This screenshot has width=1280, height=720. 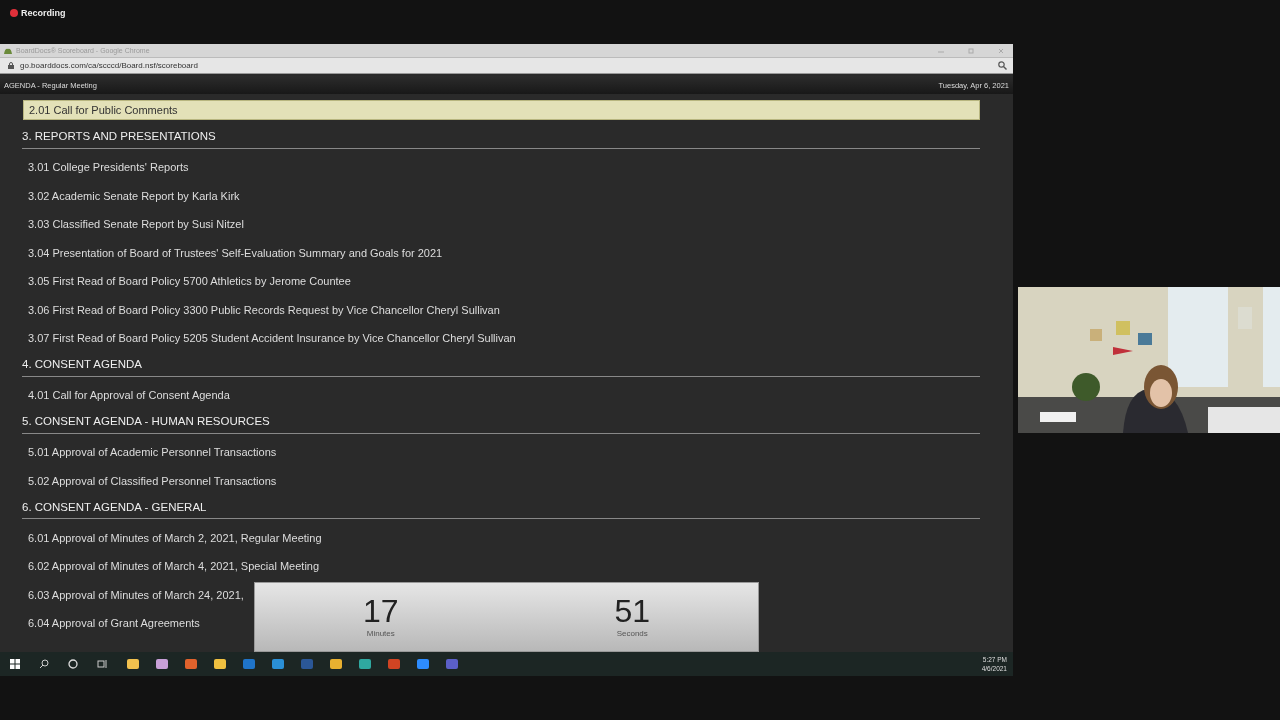 I want to click on url-field: go.boarddocs.com/ca/scccd/Board.nsf/scoreboard, so click(x=109, y=65).